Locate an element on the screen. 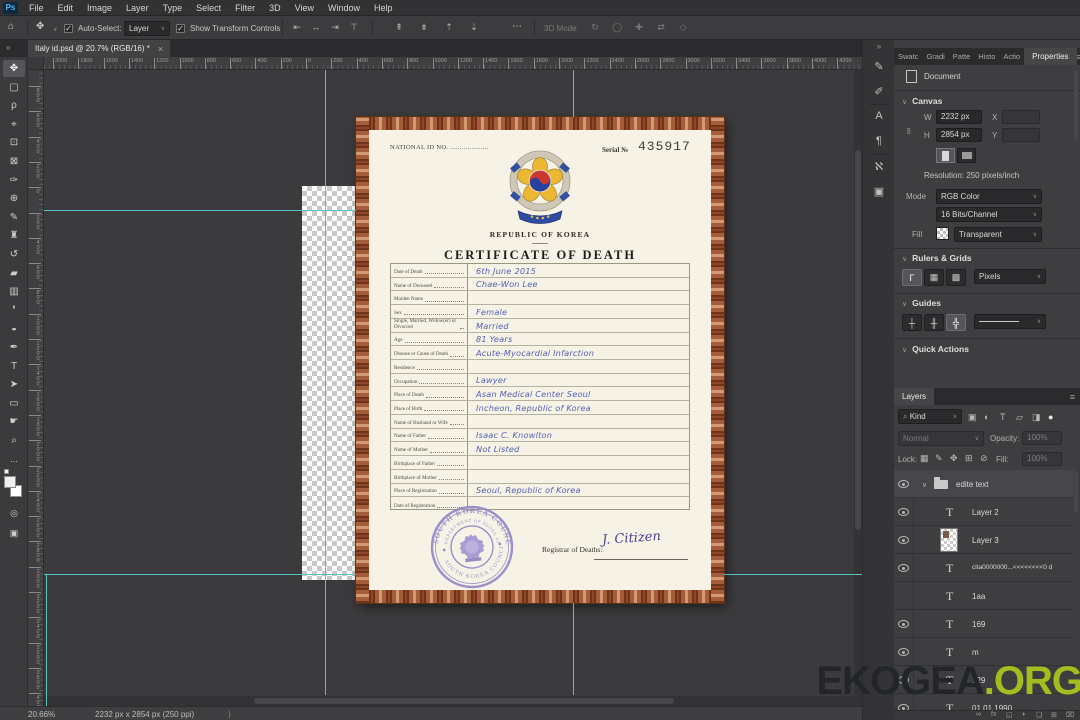  menu-3d: 3D is located at coordinates (275, 8).